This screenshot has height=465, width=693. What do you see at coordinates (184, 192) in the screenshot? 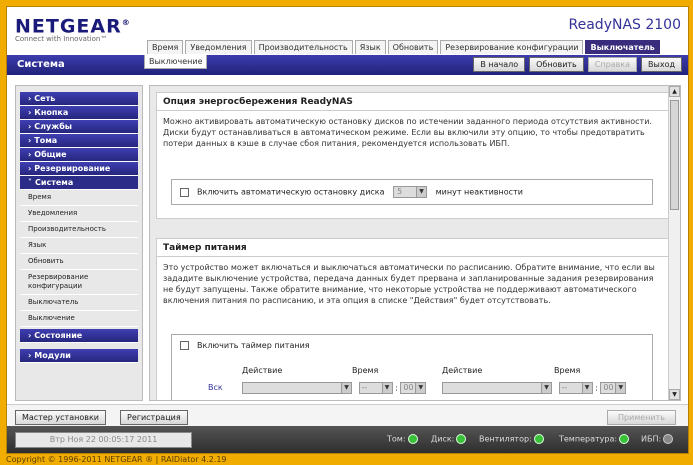
I see `spindown-checkbox` at bounding box center [184, 192].